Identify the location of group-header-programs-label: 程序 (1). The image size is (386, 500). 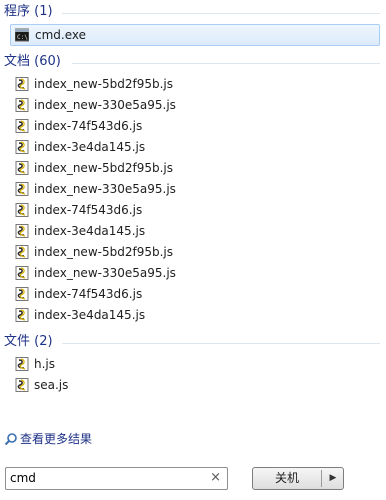
(28, 11).